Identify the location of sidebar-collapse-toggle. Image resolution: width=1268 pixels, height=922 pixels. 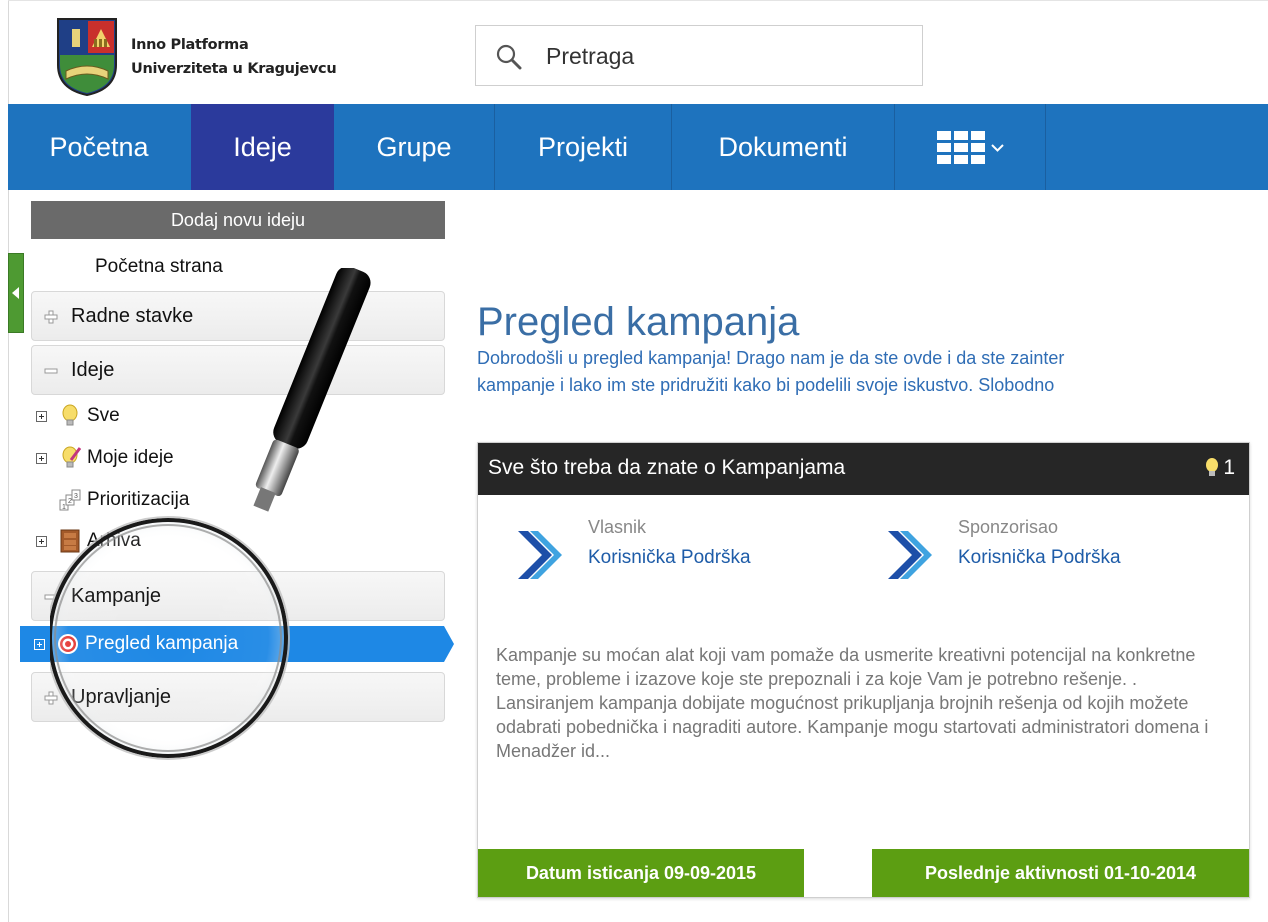
(16, 293).